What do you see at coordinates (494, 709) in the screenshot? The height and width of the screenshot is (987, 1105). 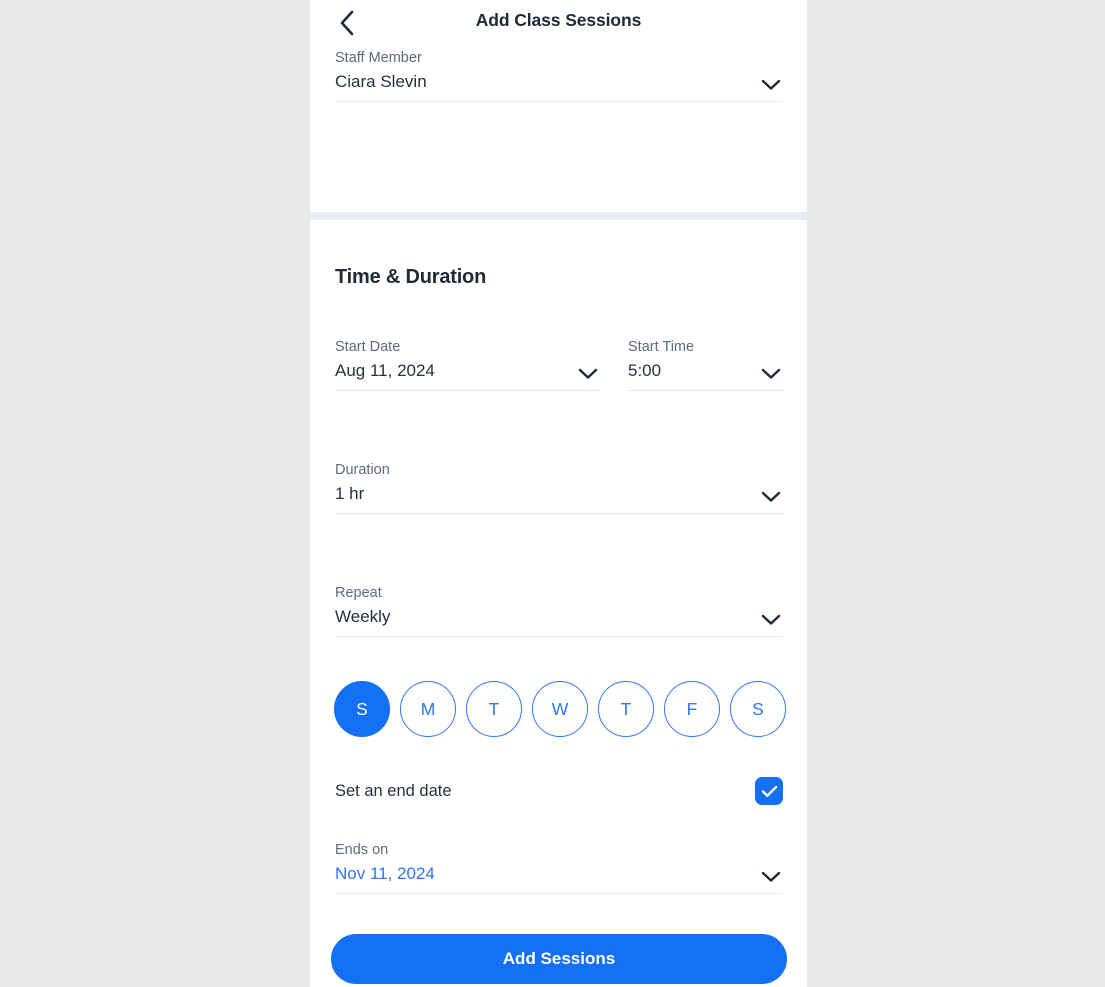 I see `day-circle-tuesday: T` at bounding box center [494, 709].